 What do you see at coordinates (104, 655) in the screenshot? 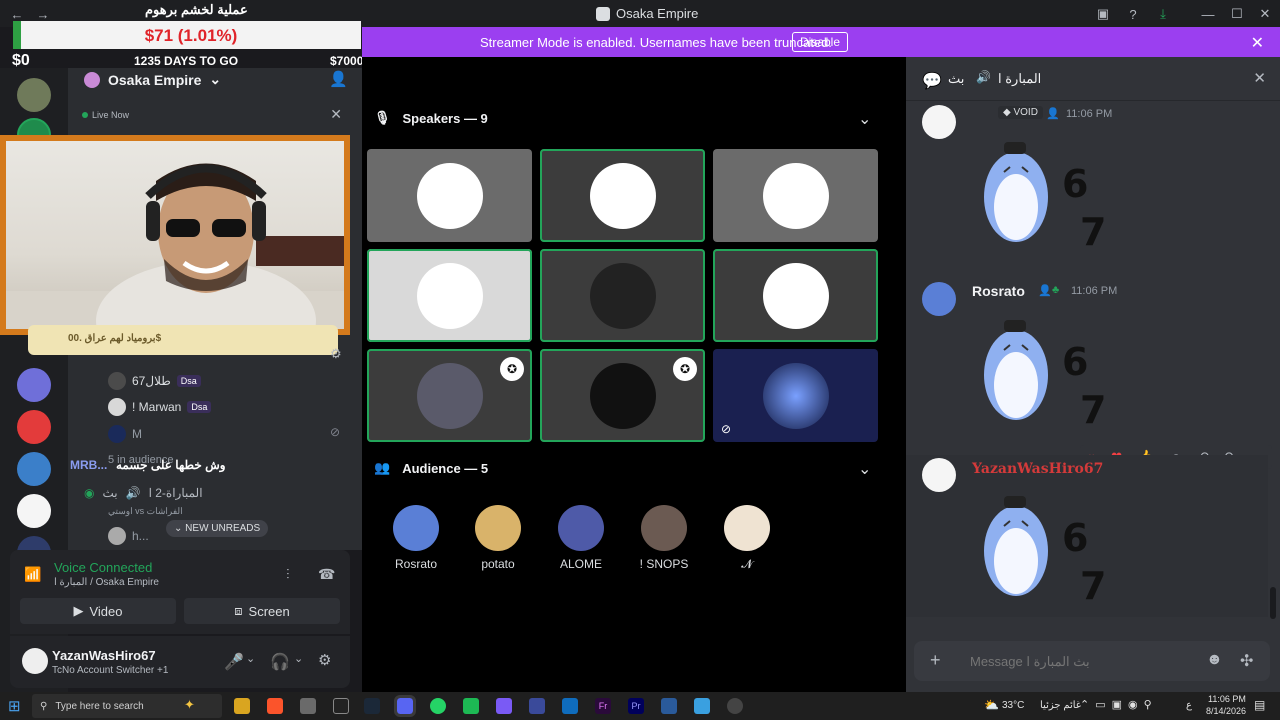
I see `username: YazanWasHiro67` at bounding box center [104, 655].